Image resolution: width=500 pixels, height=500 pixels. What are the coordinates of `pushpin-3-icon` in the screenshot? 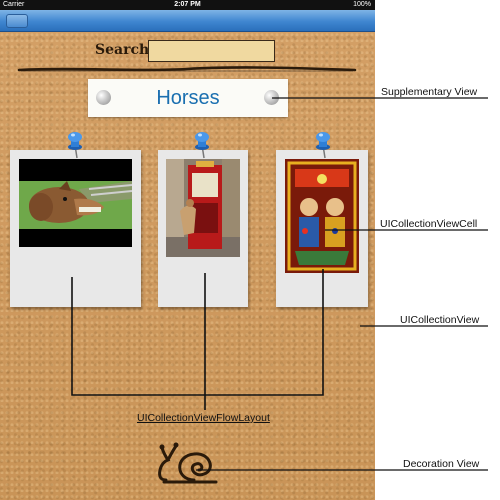 It's located at (323, 145).